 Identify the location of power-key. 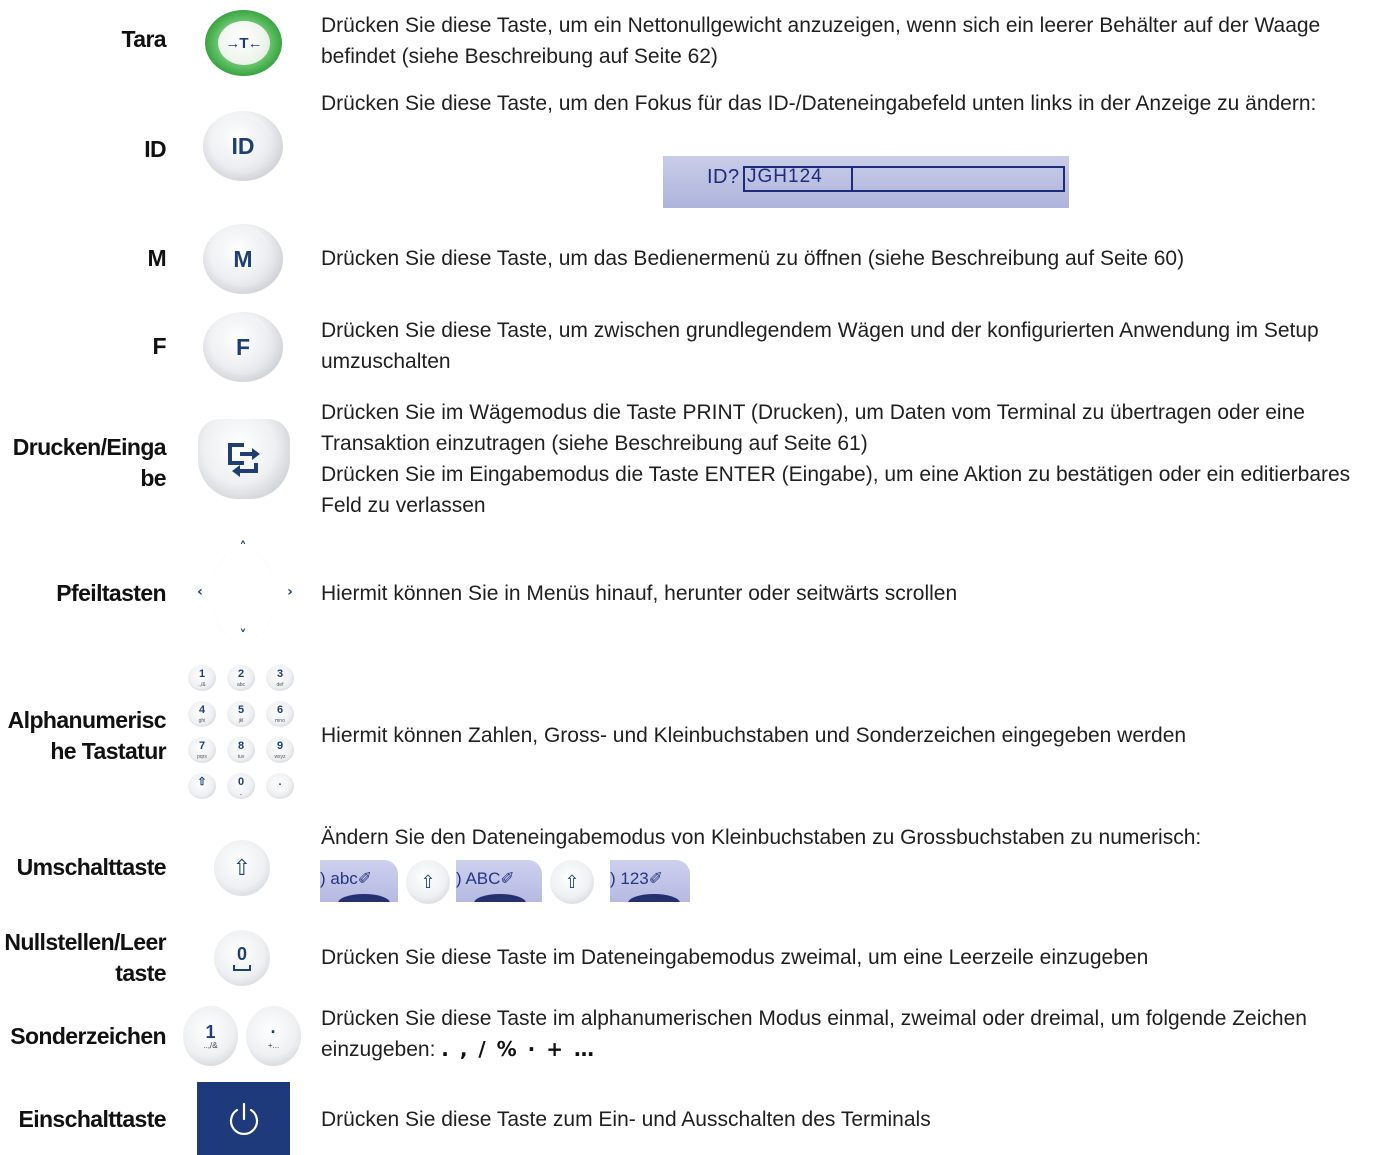
(243, 1118).